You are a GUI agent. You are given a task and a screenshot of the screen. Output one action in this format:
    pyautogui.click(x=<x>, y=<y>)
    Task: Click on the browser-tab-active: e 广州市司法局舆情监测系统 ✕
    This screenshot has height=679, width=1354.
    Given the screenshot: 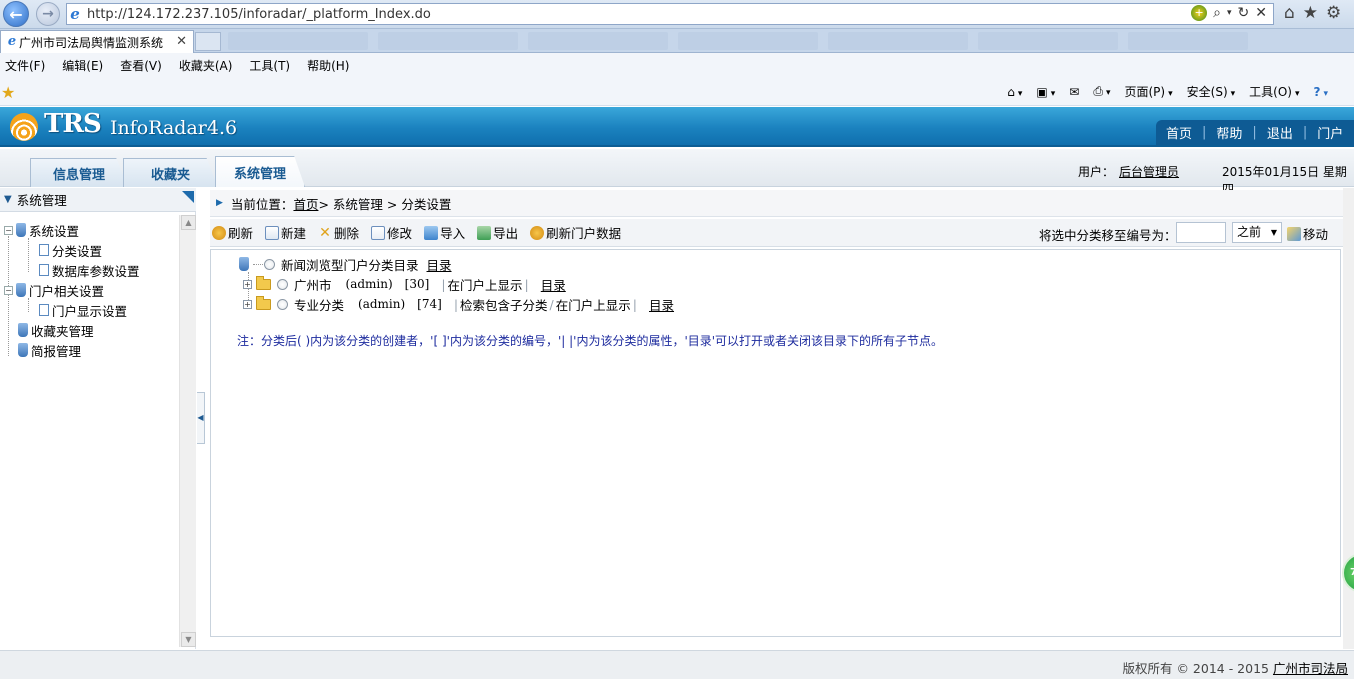 What is the action you would take?
    pyautogui.click(x=97, y=41)
    